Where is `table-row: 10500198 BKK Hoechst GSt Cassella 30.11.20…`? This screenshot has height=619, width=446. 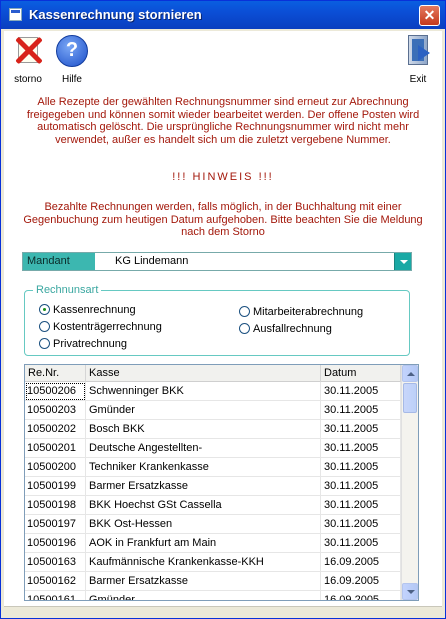
table-row: 10500198 BKK Hoechst GSt Cassella 30.11.20… is located at coordinates (213, 505).